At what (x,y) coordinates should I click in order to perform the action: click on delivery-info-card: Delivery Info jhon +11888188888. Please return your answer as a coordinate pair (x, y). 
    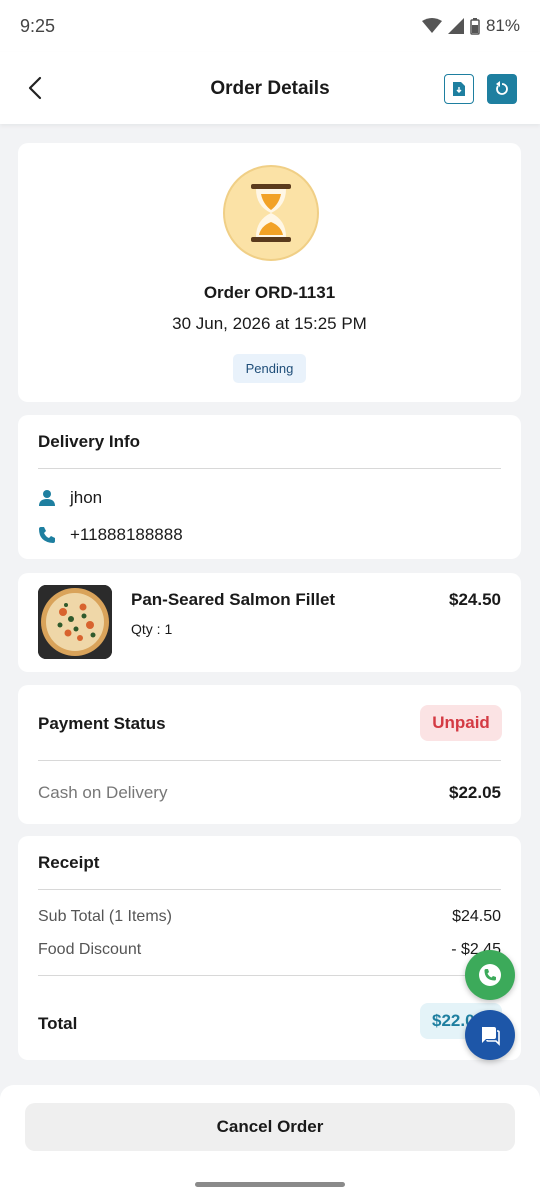
    Looking at the image, I should click on (269, 487).